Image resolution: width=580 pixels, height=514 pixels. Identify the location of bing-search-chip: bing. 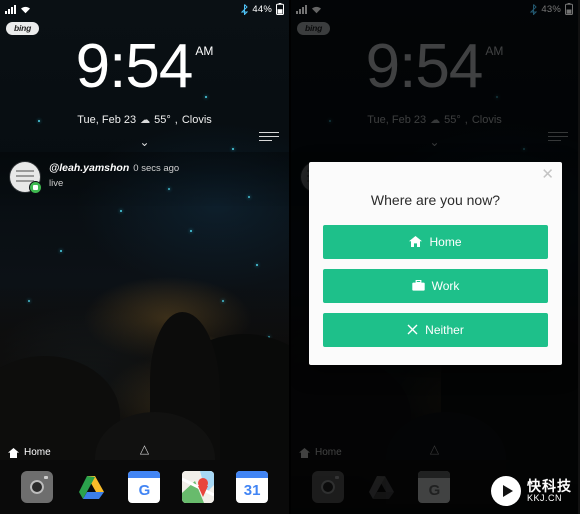
(23, 28).